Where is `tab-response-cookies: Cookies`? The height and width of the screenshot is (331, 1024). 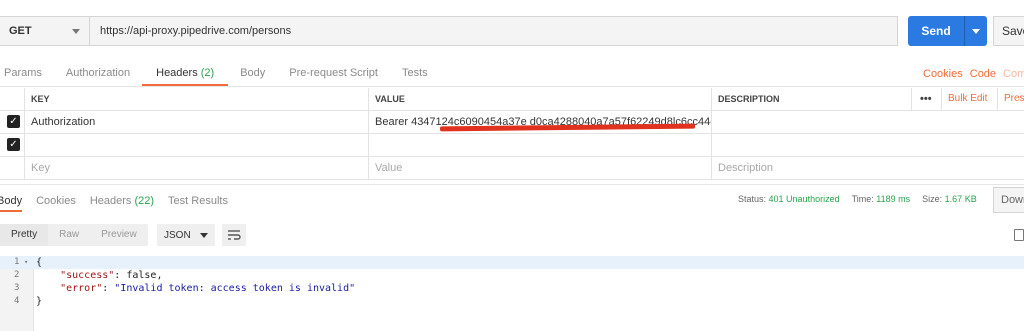 tab-response-cookies: Cookies is located at coordinates (56, 201).